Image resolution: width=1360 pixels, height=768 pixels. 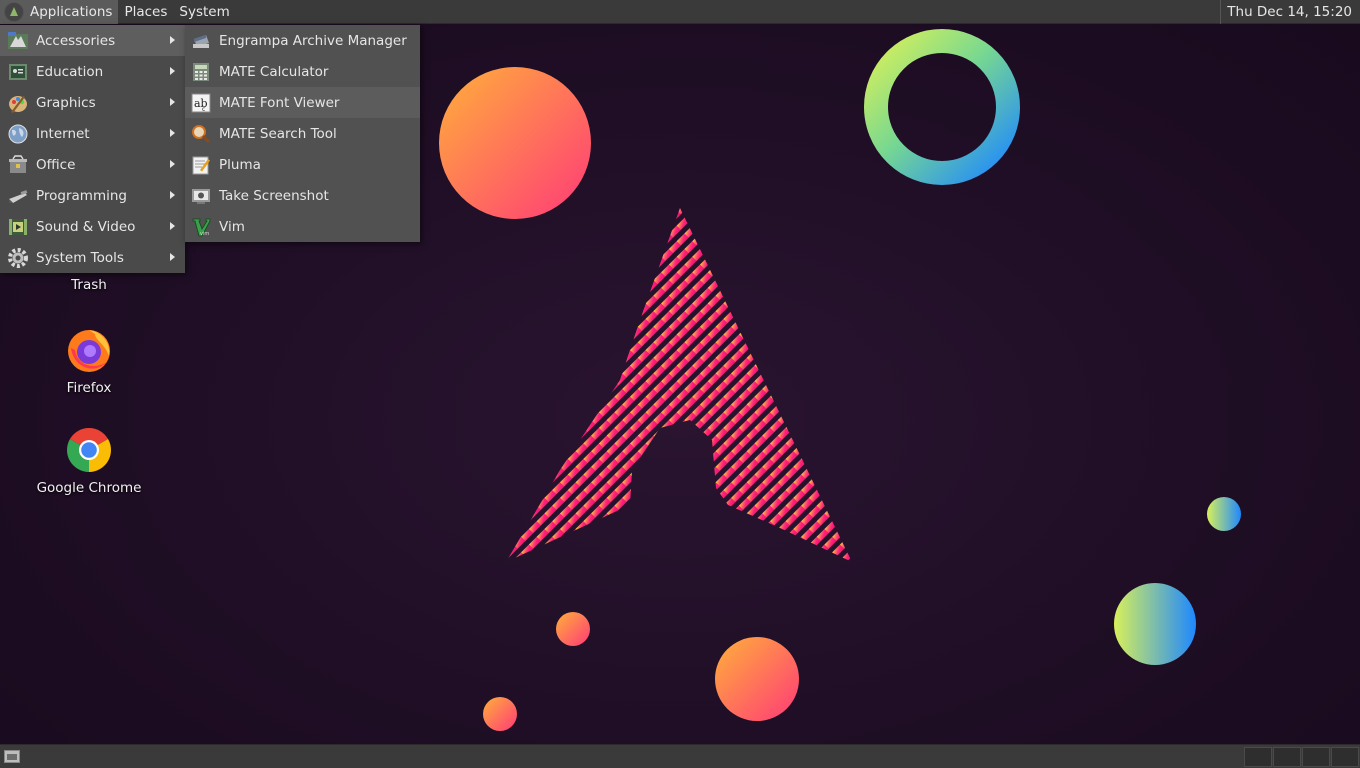 What do you see at coordinates (63, 133) in the screenshot?
I see `category-label: Internet` at bounding box center [63, 133].